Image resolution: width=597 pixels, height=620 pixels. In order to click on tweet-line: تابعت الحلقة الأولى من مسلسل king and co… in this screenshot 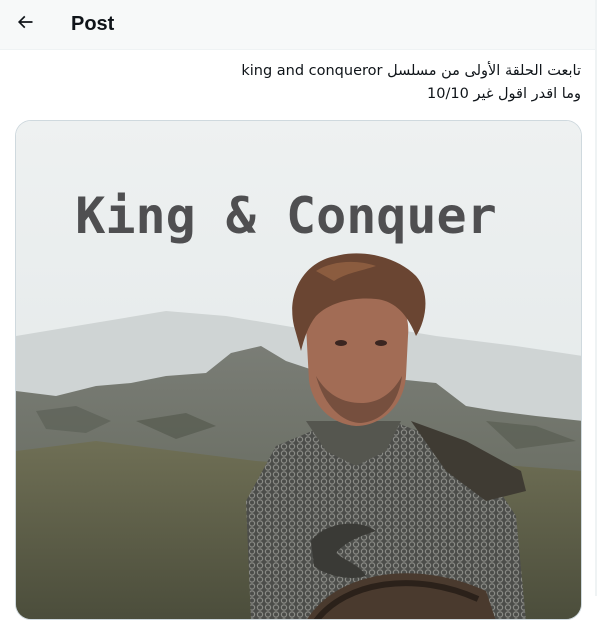, I will do `click(411, 71)`.